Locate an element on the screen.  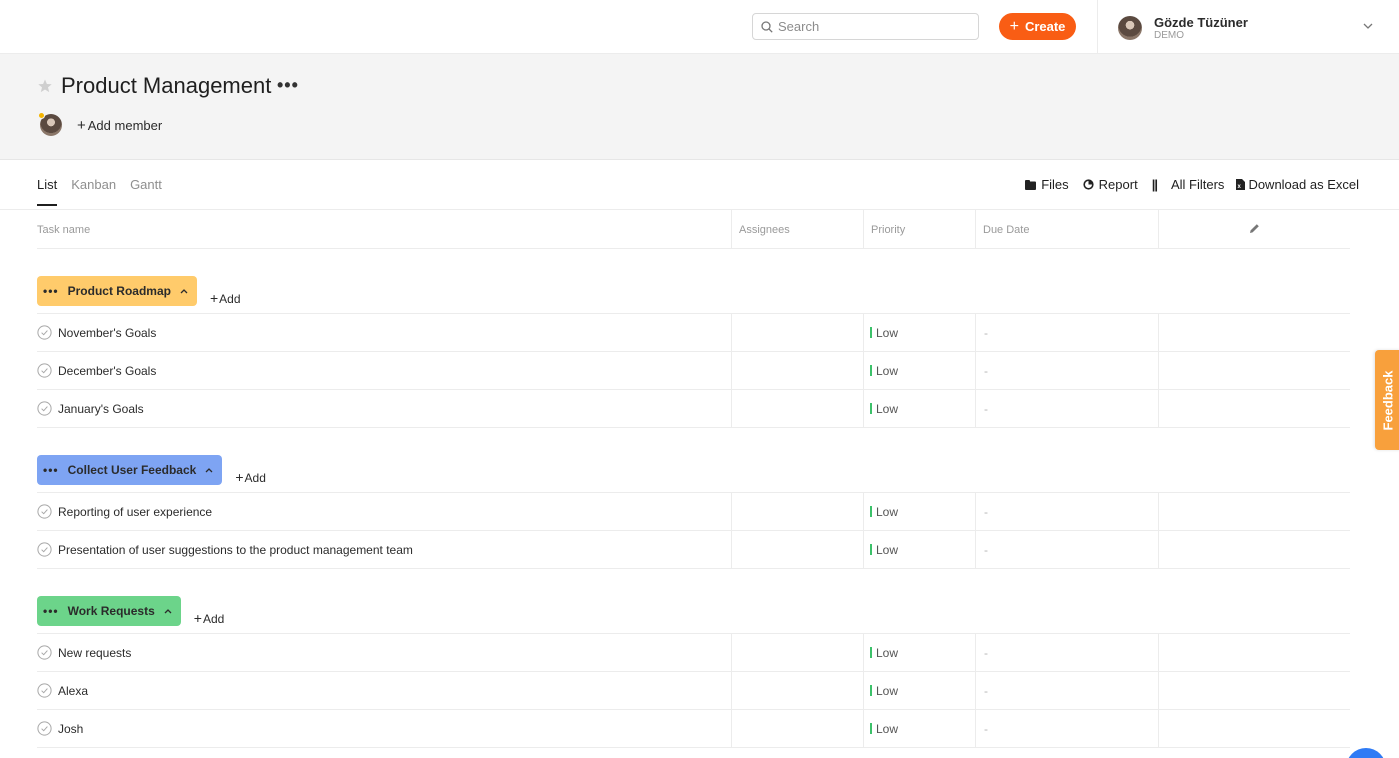
report-button: Report is located at coordinates (1110, 184).